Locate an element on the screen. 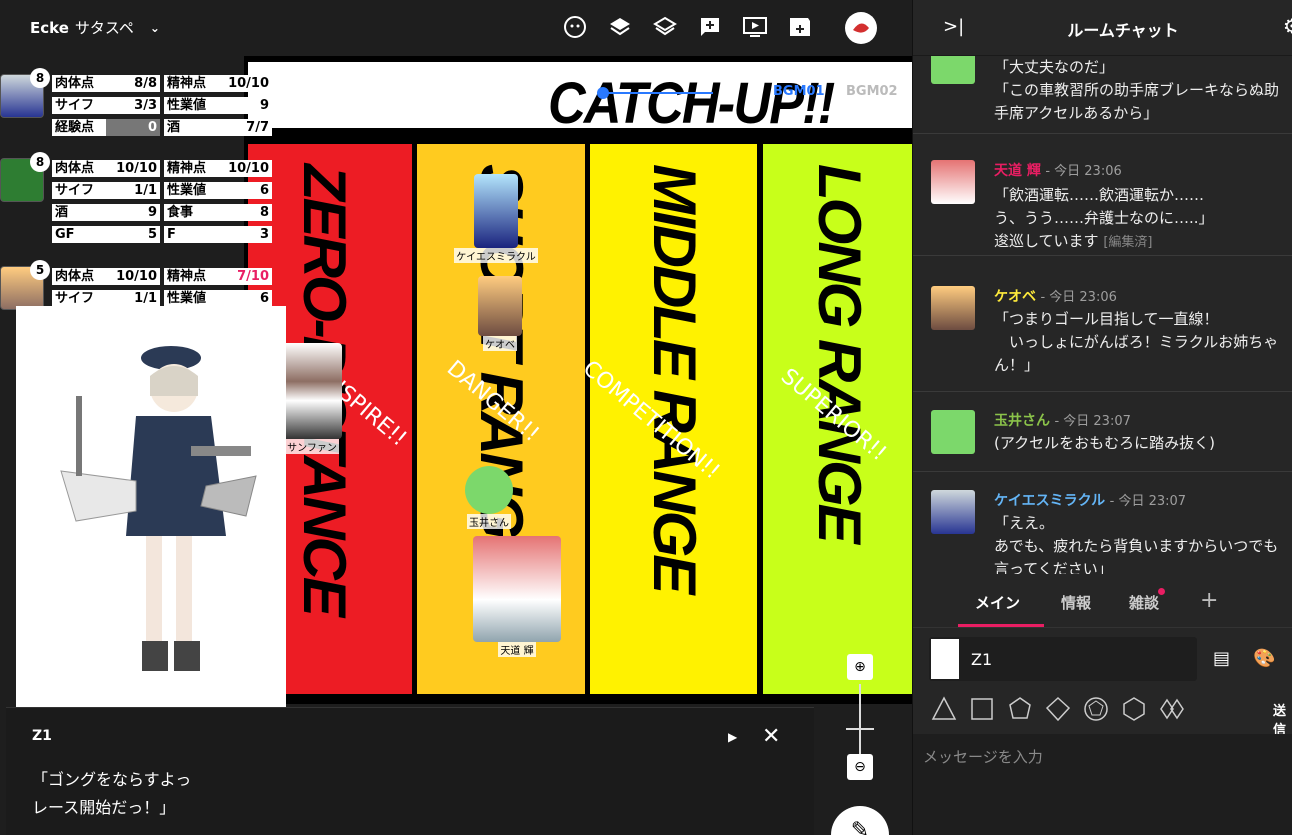 Image resolution: width=1292 pixels, height=835 pixels. token-name: ケイエスミラクル is located at coordinates (496, 255).